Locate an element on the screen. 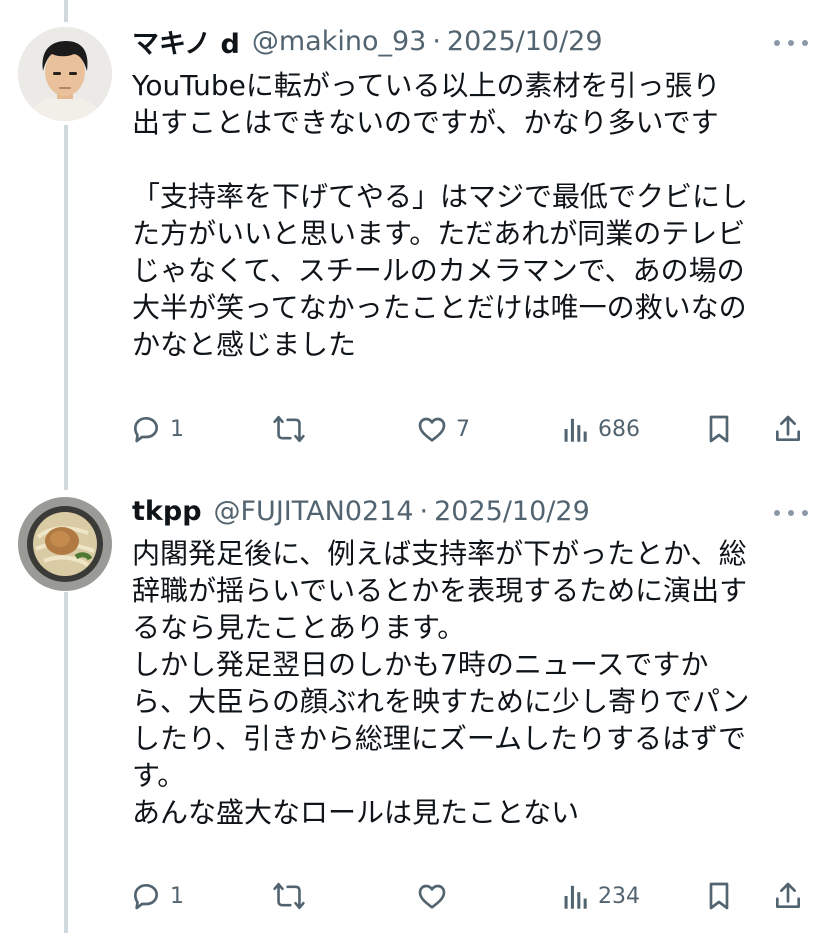  like-button is located at coordinates (436, 896).